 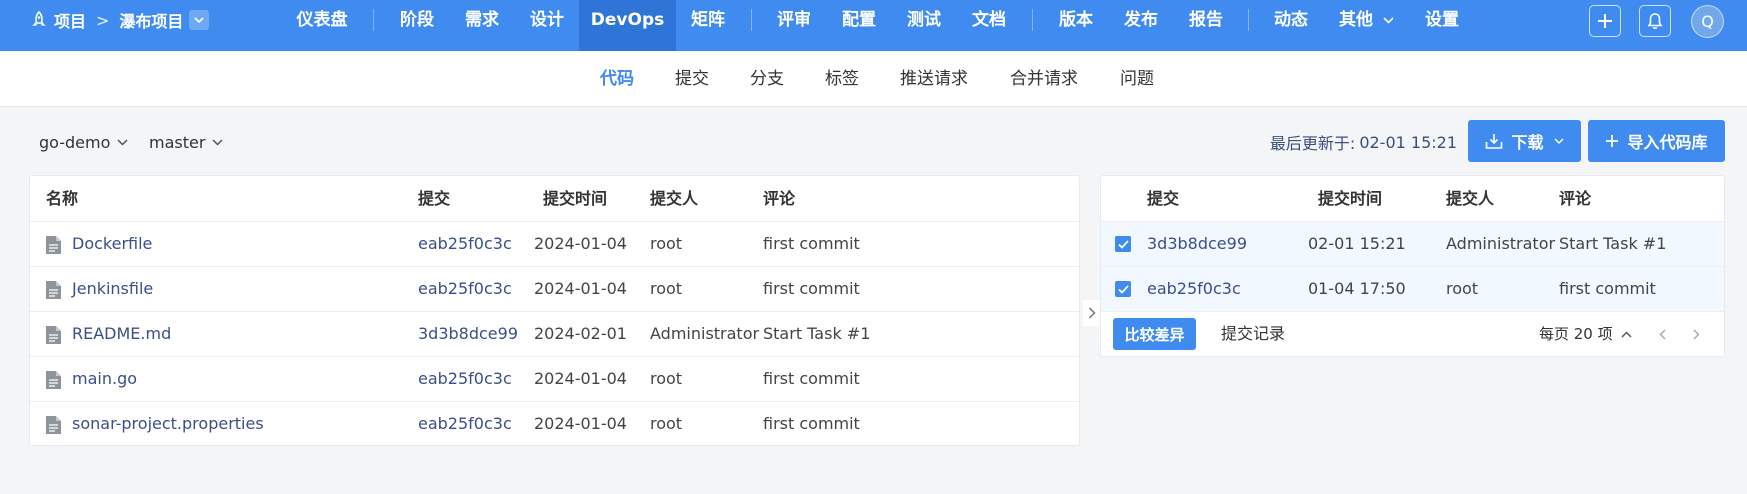 What do you see at coordinates (62, 198) in the screenshot?
I see `column-header-name: 名称` at bounding box center [62, 198].